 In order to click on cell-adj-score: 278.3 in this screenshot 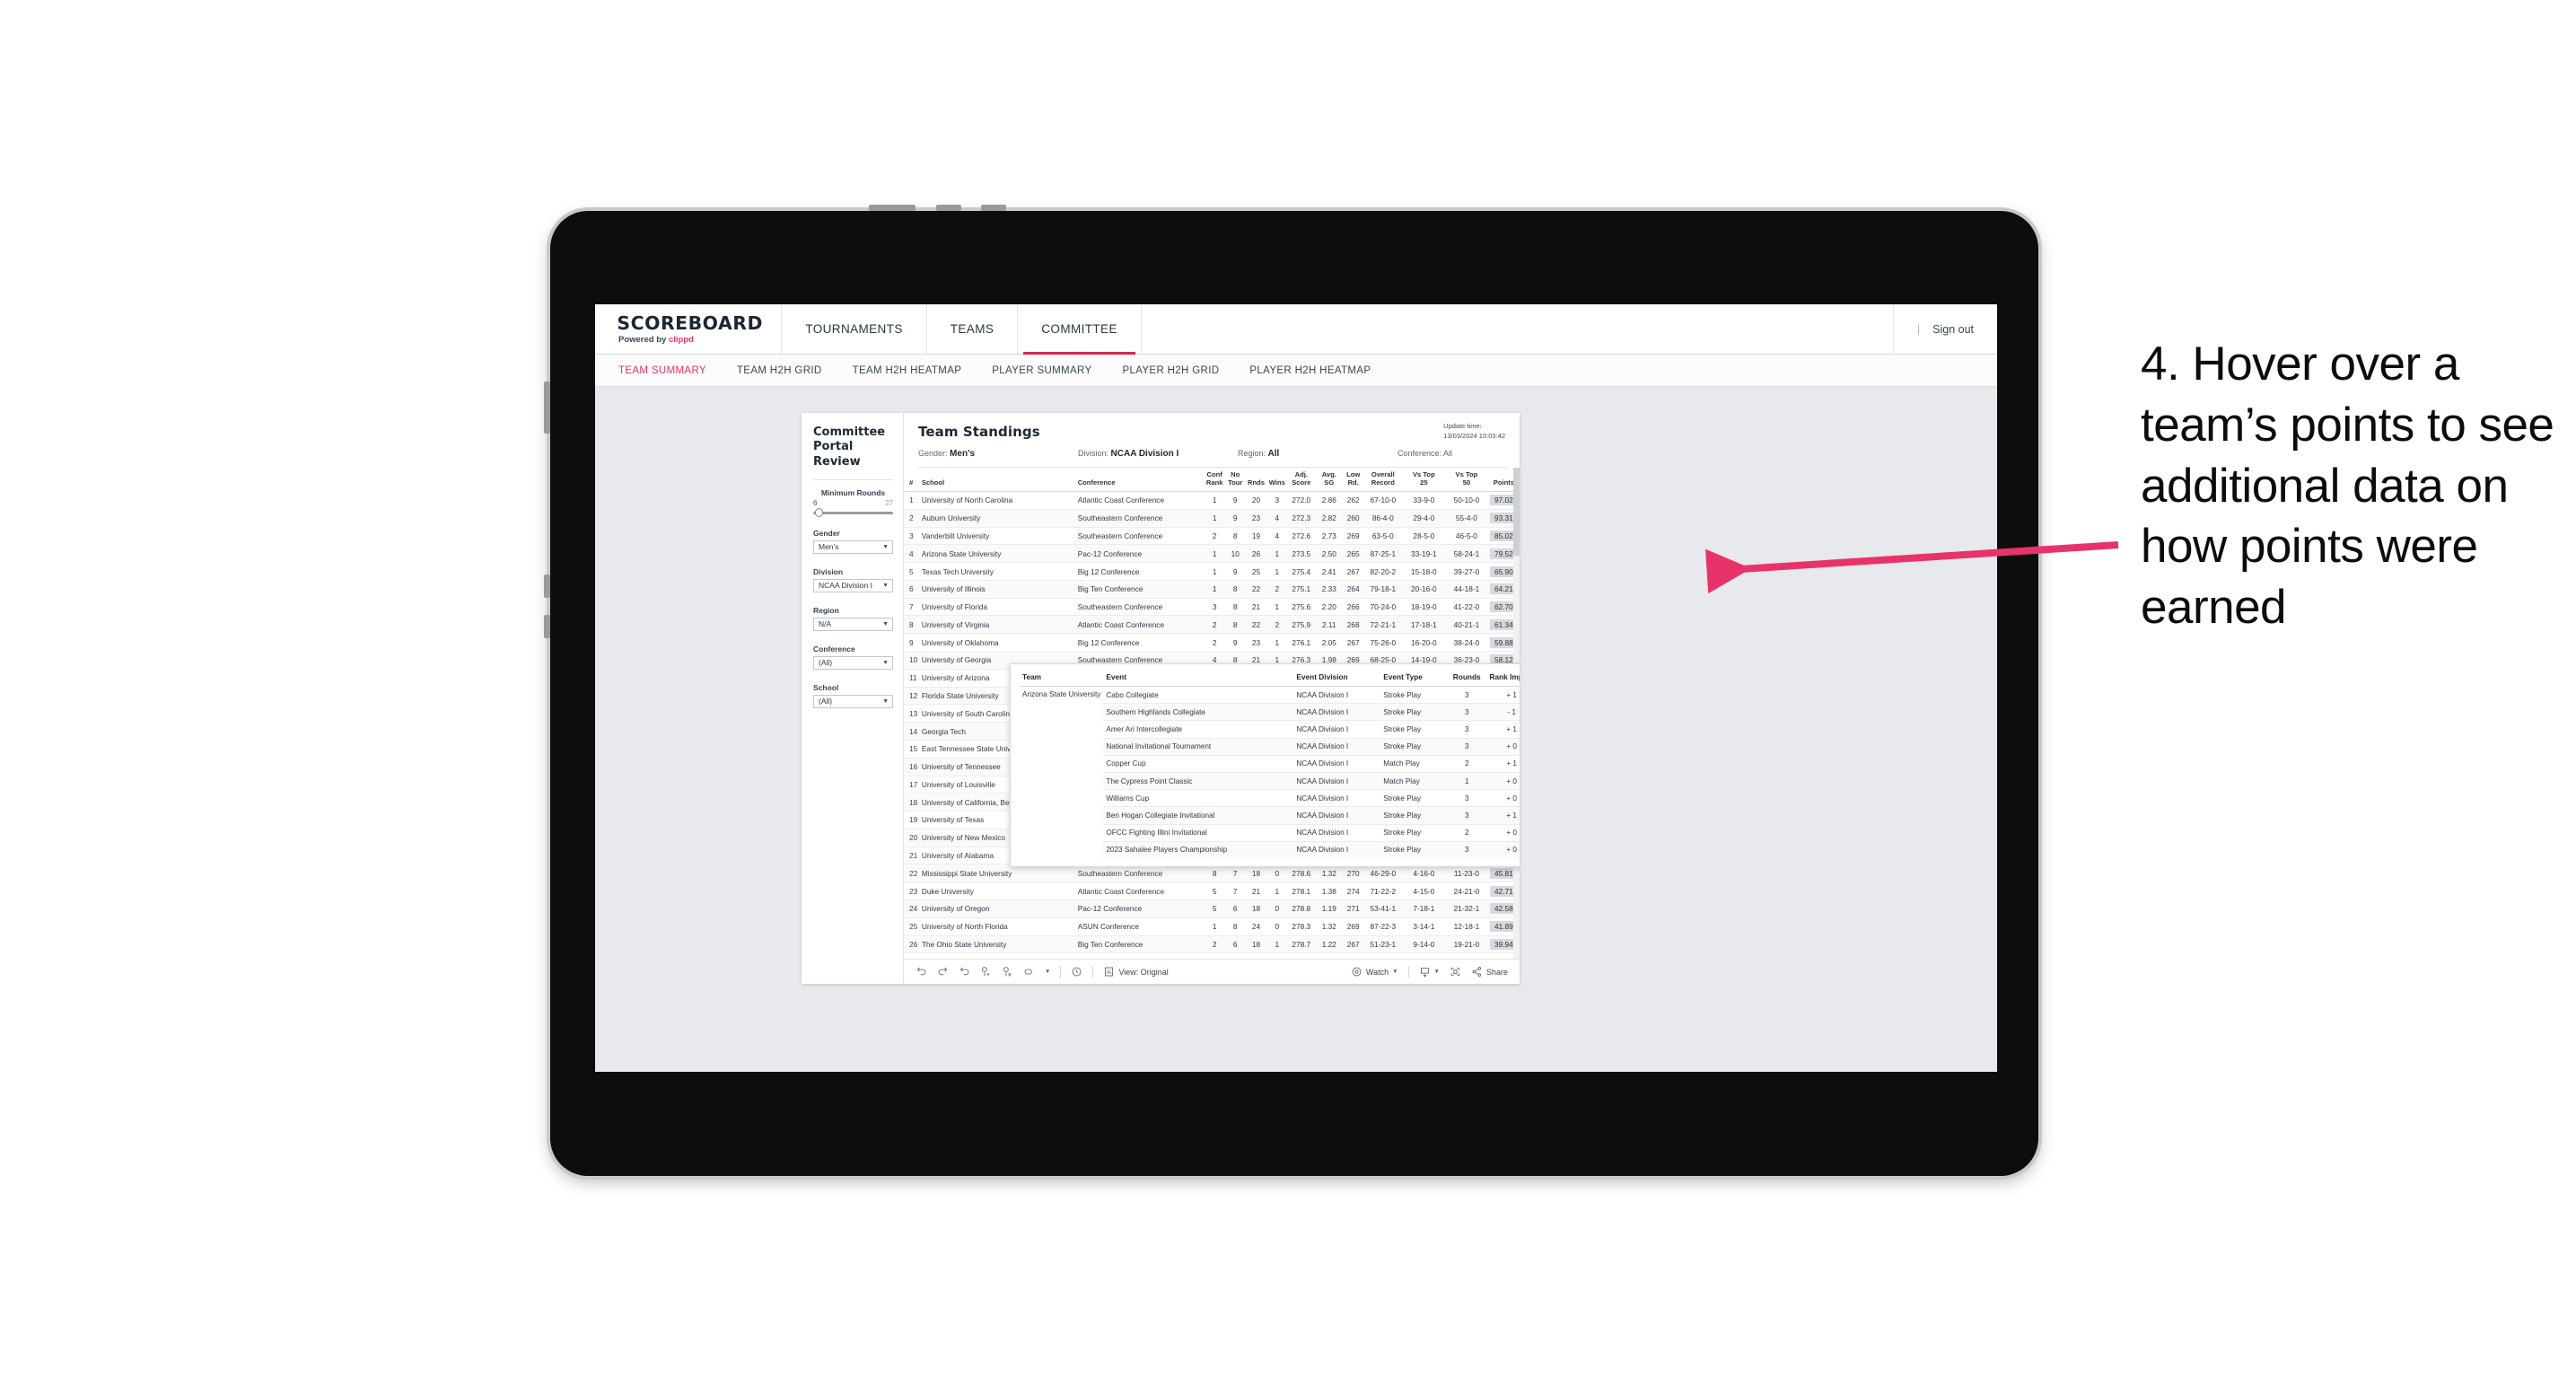, I will do `click(1301, 926)`.